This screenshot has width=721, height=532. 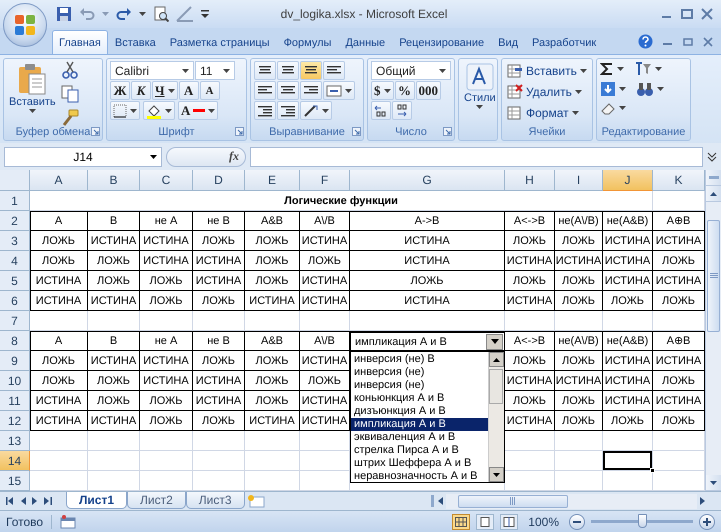 What do you see at coordinates (15, 481) in the screenshot?
I see `row-header: 15` at bounding box center [15, 481].